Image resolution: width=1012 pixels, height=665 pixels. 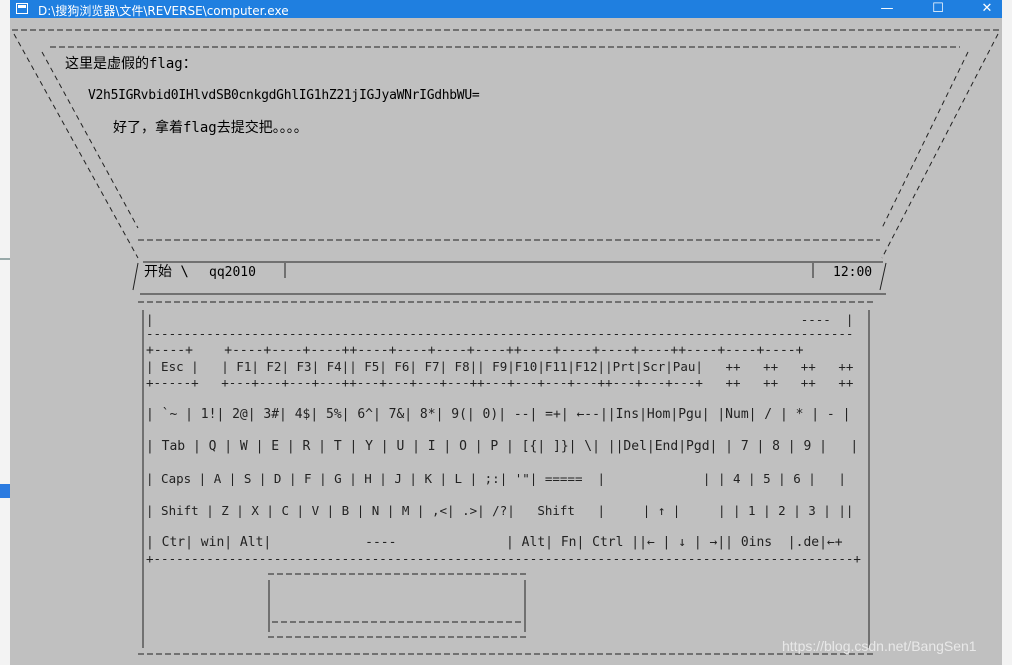 What do you see at coordinates (500, 319) in the screenshot?
I see `keyboard-row-0: | ---- |` at bounding box center [500, 319].